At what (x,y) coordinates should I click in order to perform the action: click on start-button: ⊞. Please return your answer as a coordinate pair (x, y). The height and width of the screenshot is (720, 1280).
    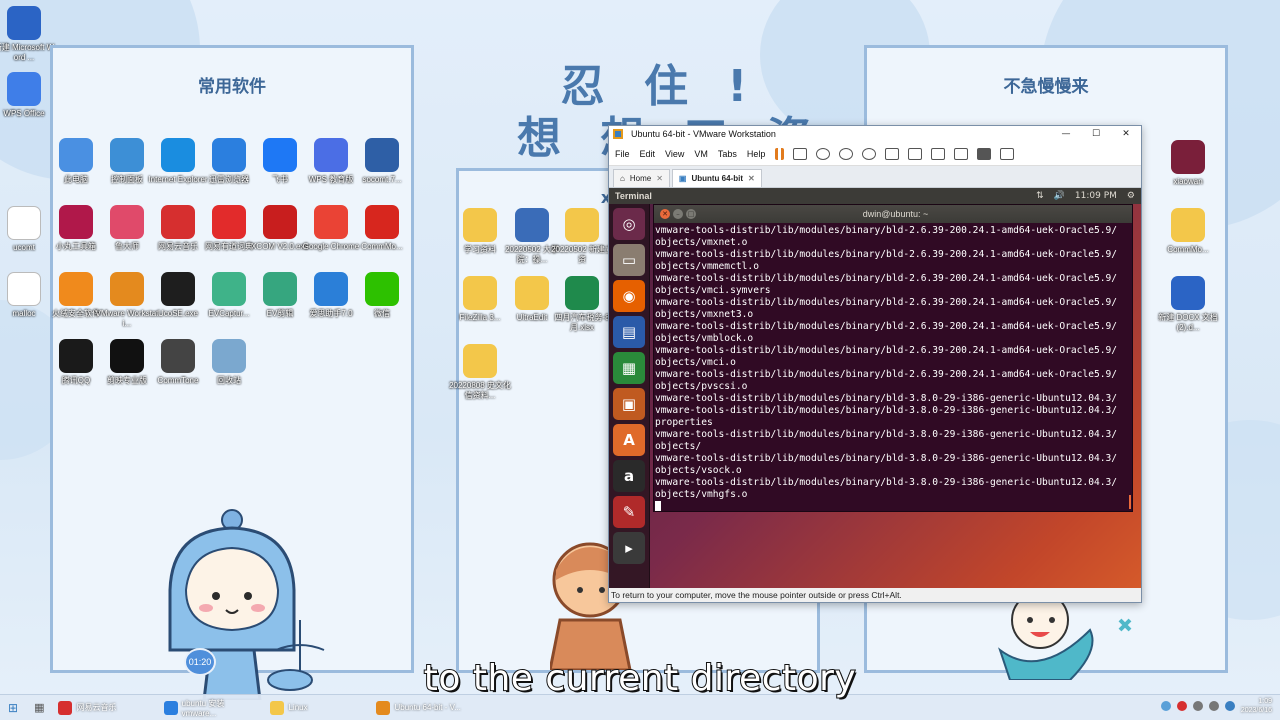
    Looking at the image, I should click on (13, 708).